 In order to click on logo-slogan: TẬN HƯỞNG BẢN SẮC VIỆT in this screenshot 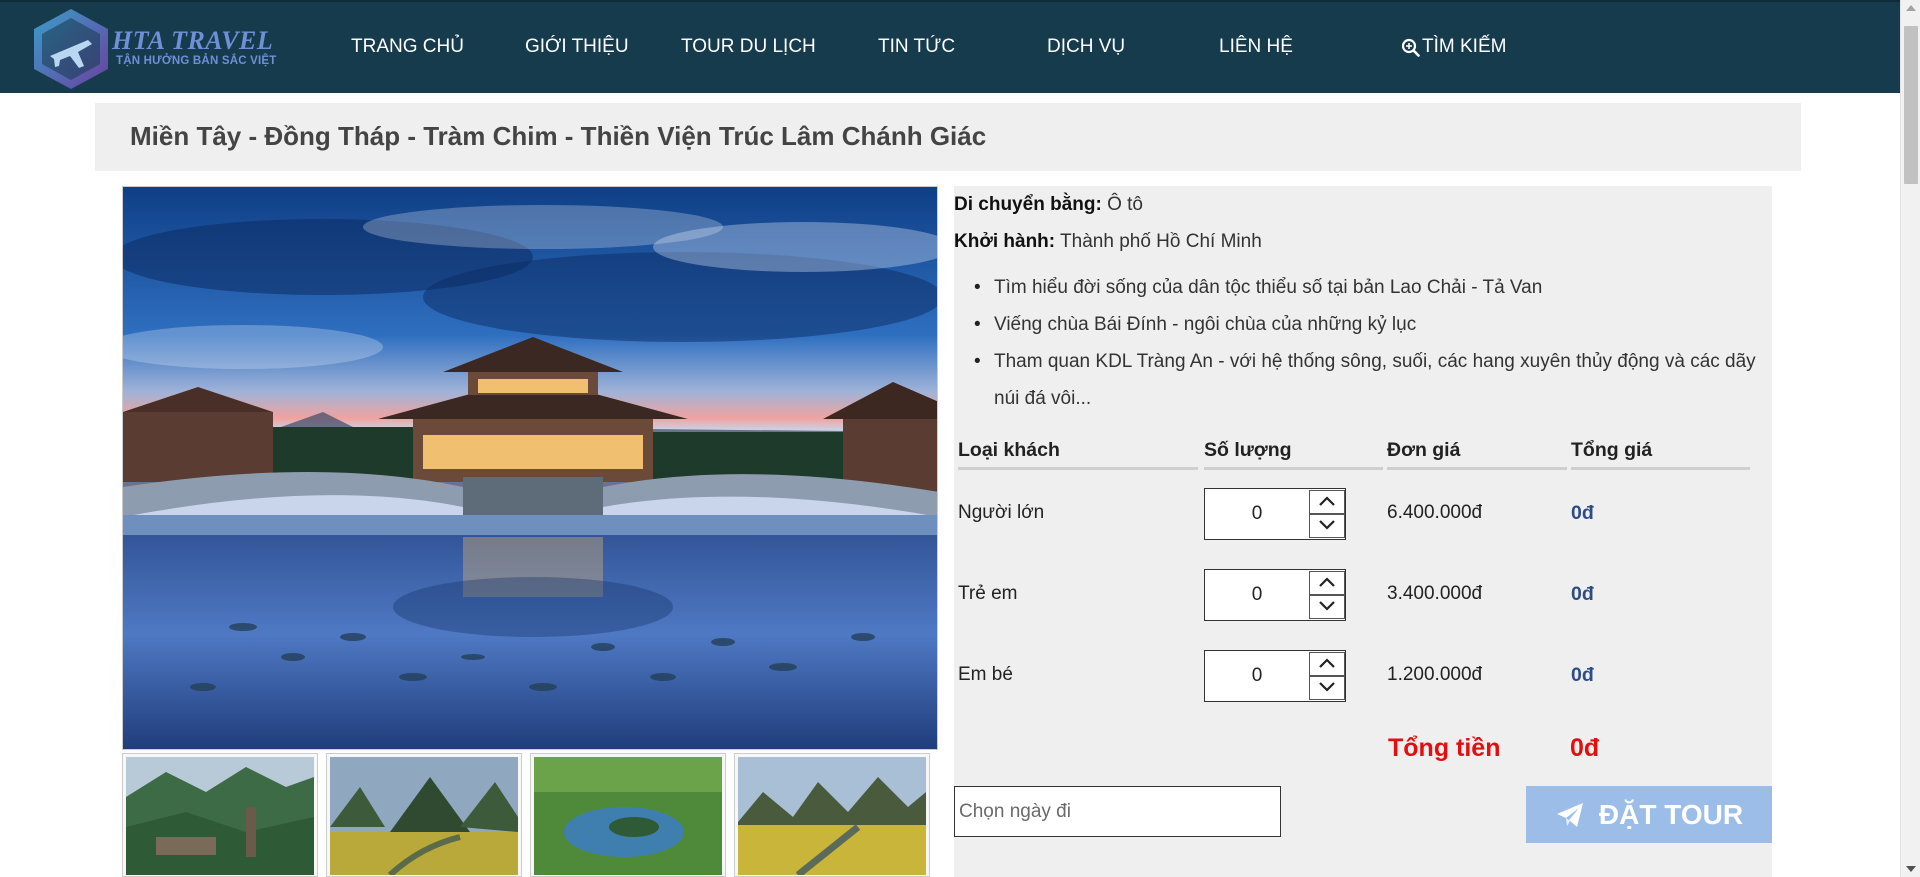, I will do `click(196, 61)`.